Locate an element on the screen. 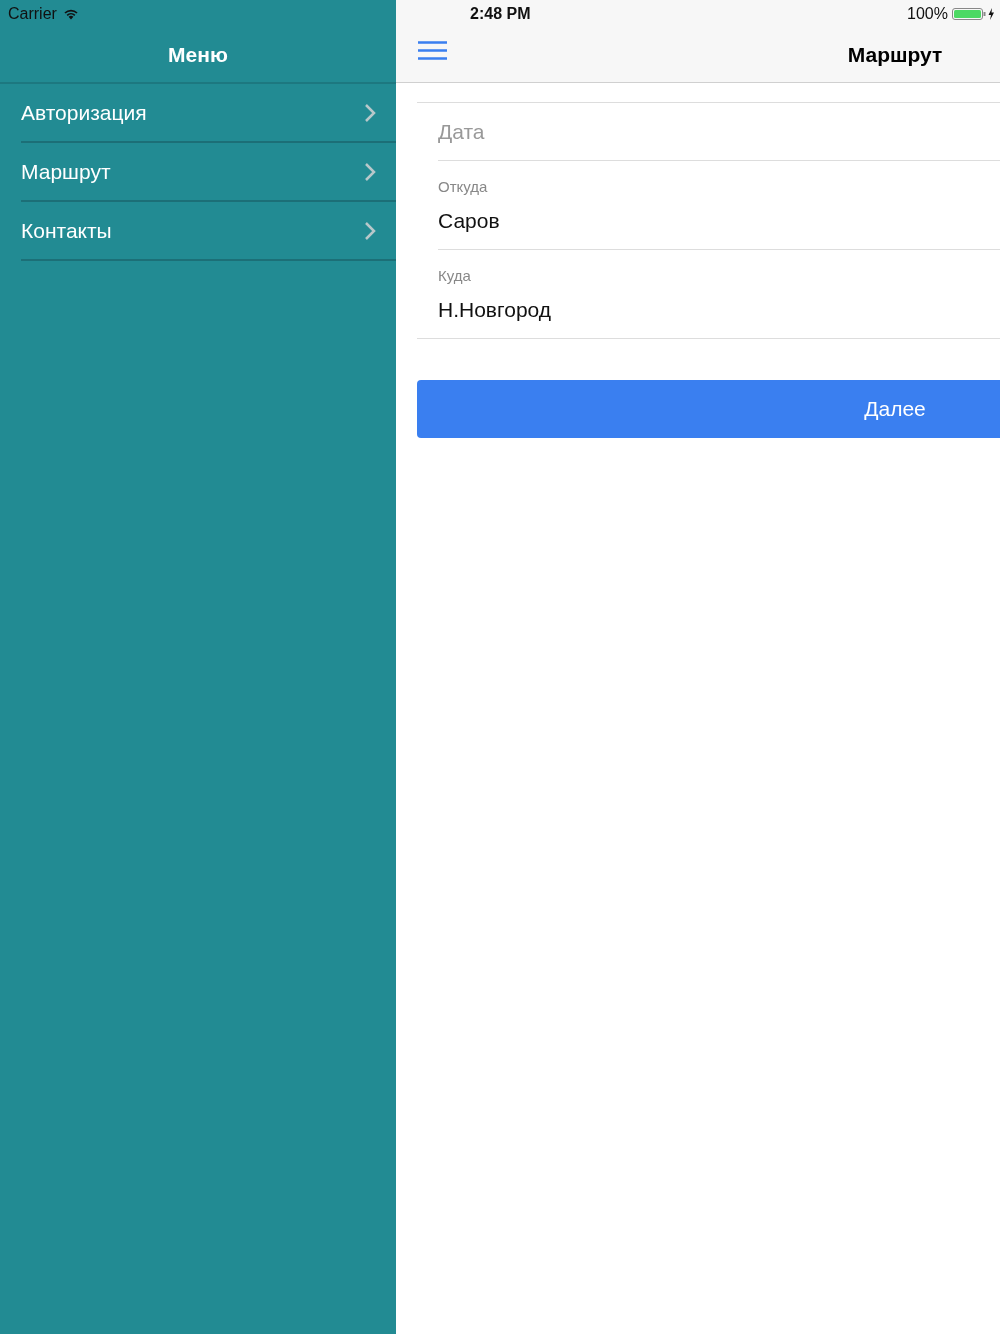  input-field: Н.Новгород is located at coordinates (638, 309).